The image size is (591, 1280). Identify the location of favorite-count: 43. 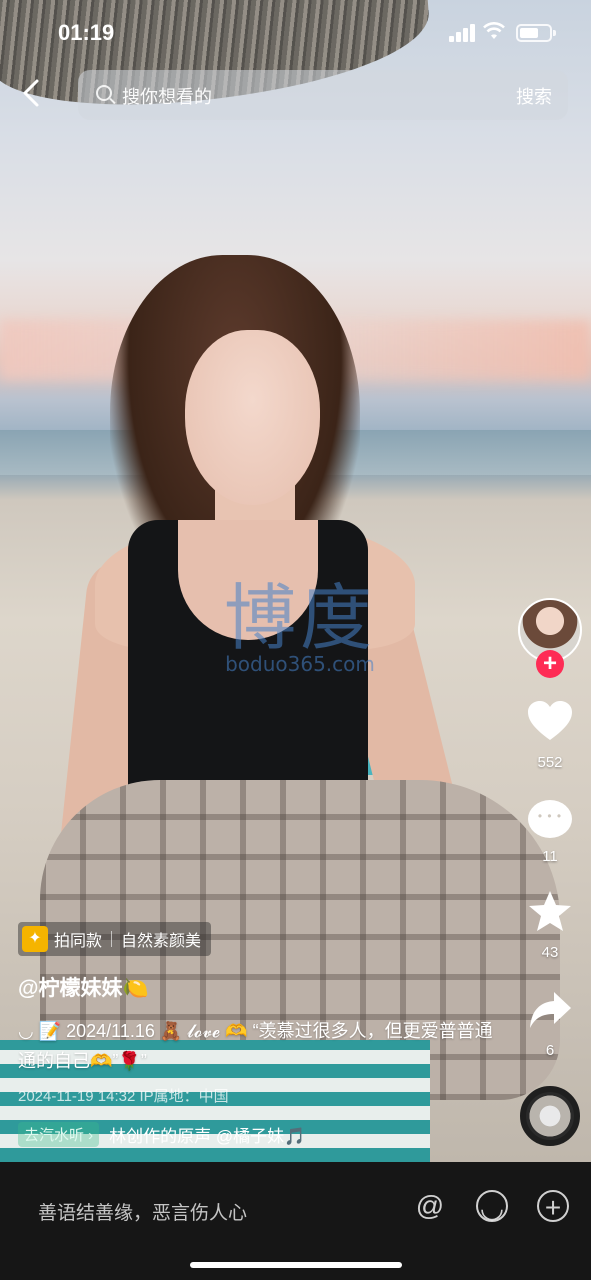
(550, 952).